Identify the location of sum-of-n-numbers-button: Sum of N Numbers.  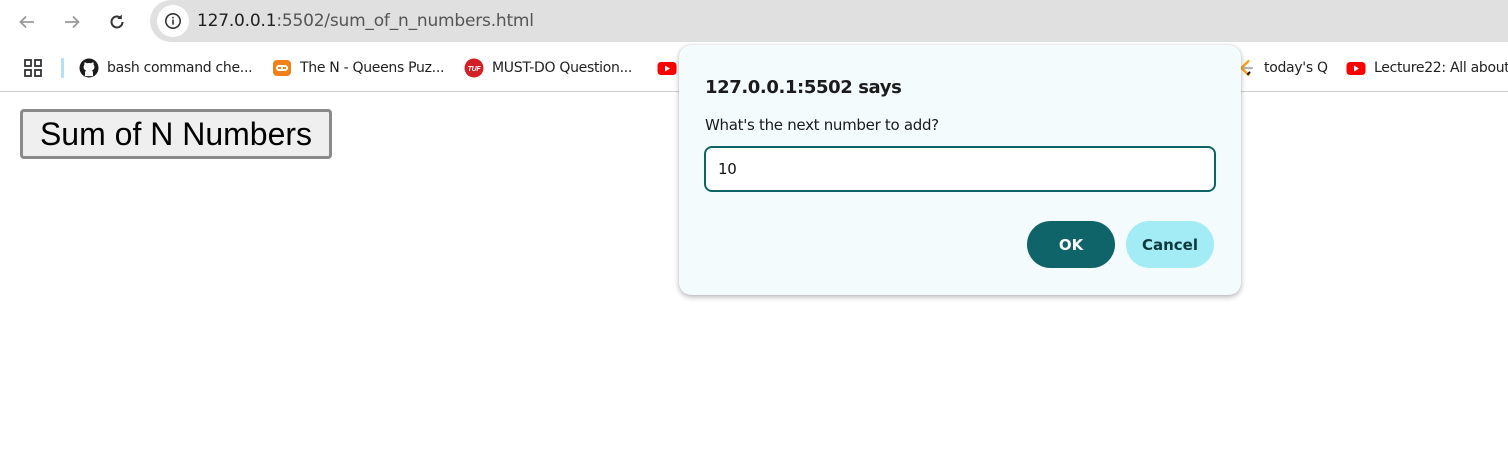
(176, 134).